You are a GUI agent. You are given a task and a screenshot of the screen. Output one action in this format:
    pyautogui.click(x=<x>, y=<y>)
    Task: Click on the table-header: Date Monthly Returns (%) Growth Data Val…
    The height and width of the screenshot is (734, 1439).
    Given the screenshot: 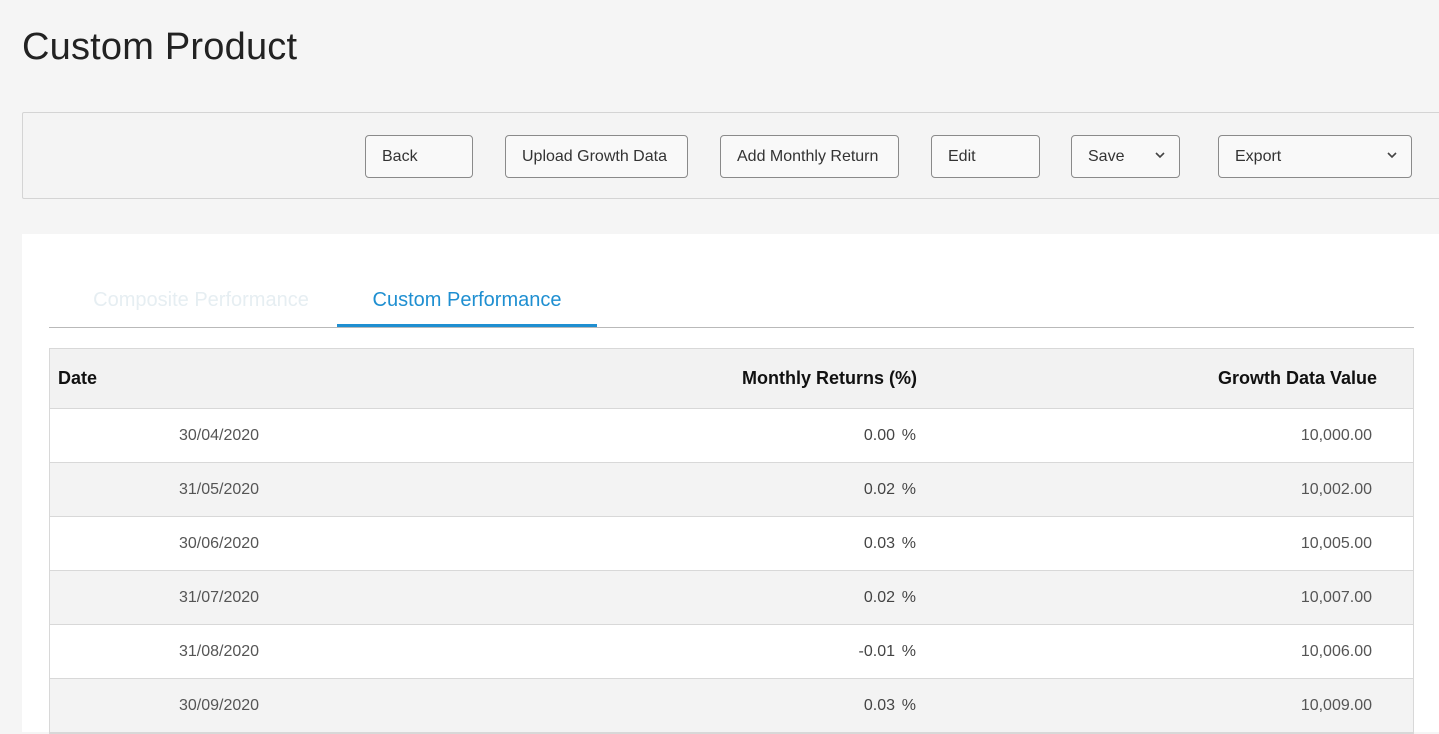 What is the action you would take?
    pyautogui.click(x=731, y=379)
    